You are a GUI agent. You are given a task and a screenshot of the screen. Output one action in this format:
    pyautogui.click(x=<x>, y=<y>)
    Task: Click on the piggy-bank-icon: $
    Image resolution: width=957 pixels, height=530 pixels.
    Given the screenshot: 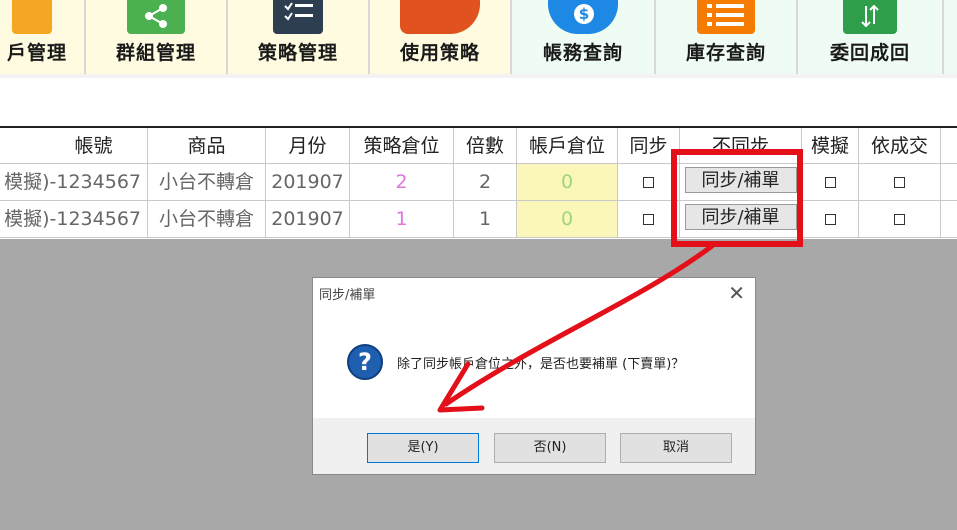 What is the action you would take?
    pyautogui.click(x=583, y=17)
    